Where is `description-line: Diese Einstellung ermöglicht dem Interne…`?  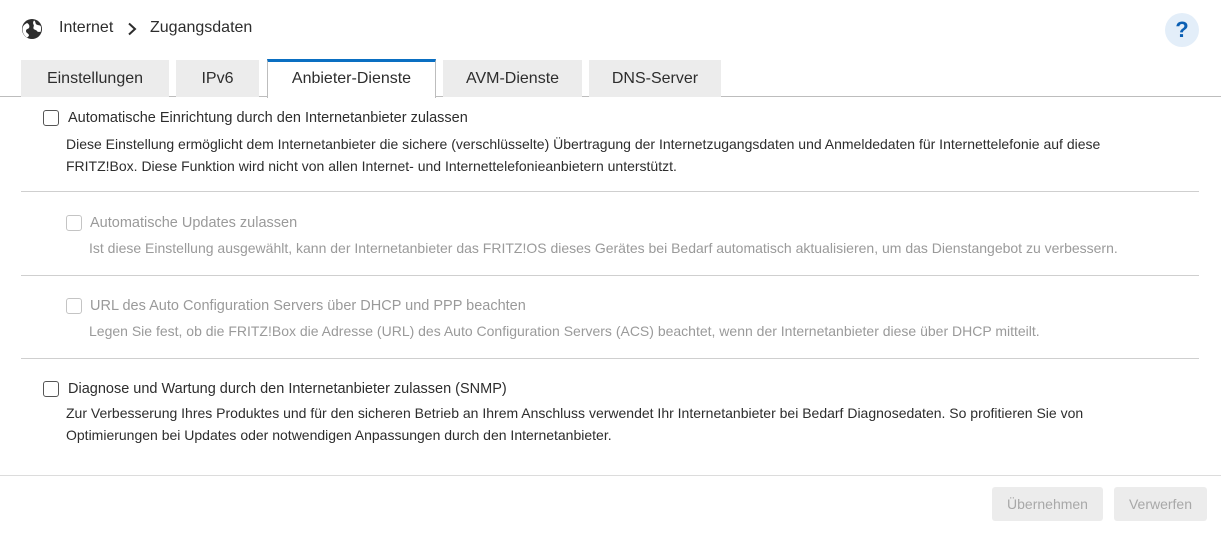 description-line: Diese Einstellung ermöglicht dem Interne… is located at coordinates (583, 144).